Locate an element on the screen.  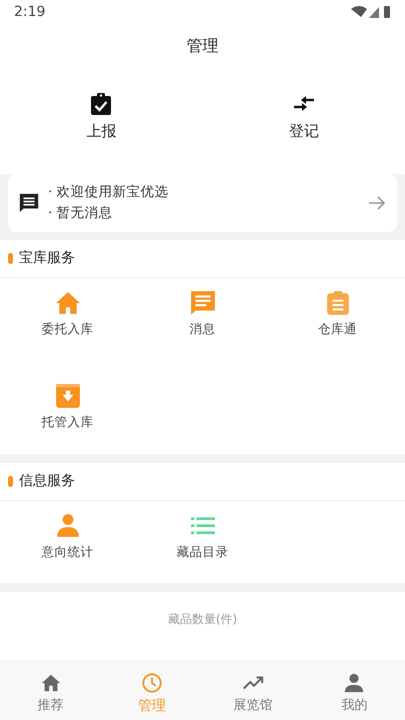
service-item: 藏品目录 is located at coordinates (202, 537).